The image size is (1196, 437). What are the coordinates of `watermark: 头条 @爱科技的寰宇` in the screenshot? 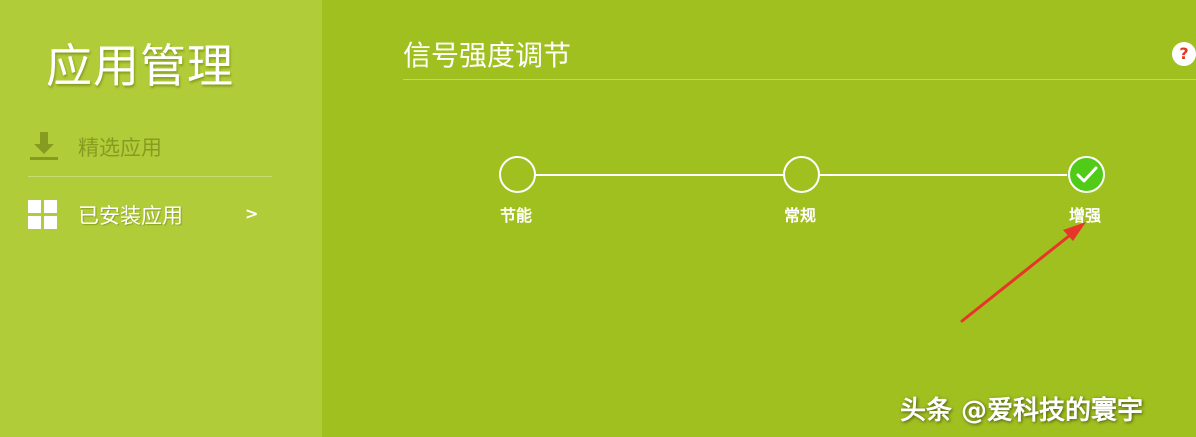 It's located at (1022, 411).